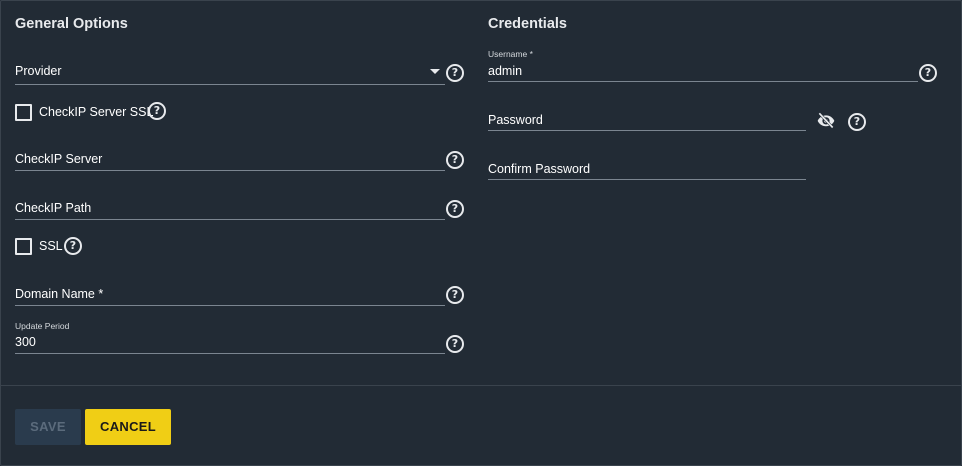 Image resolution: width=962 pixels, height=466 pixels. I want to click on domain-name-label: Domain Name *, so click(59, 294).